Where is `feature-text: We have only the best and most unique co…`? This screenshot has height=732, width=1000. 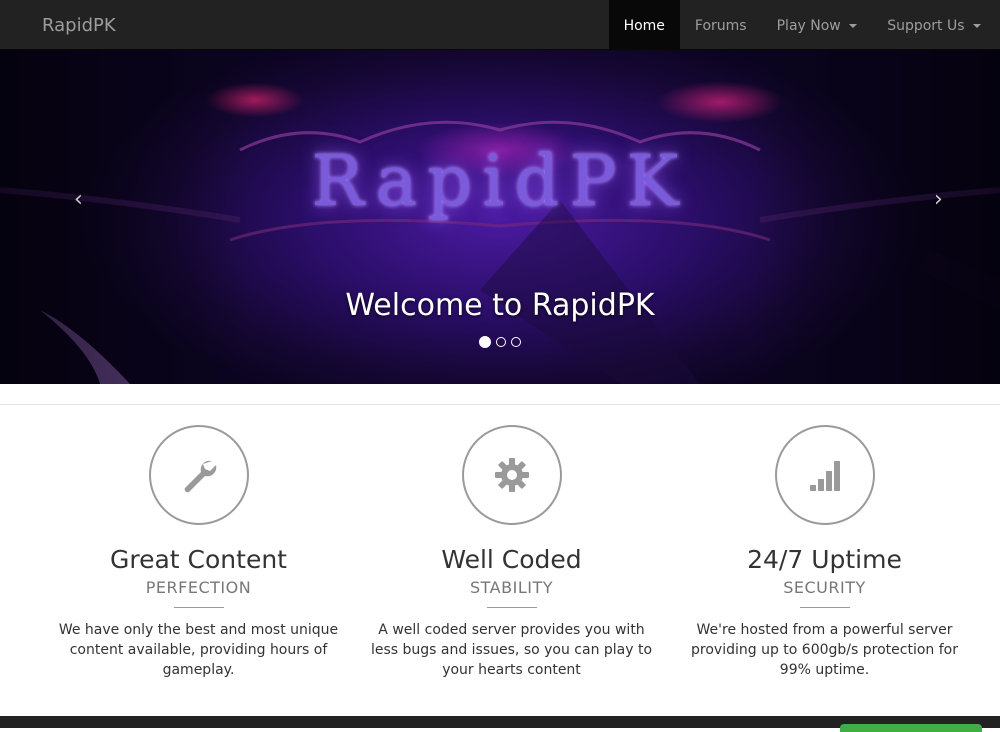
feature-text: We have only the best and most unique co… is located at coordinates (198, 650).